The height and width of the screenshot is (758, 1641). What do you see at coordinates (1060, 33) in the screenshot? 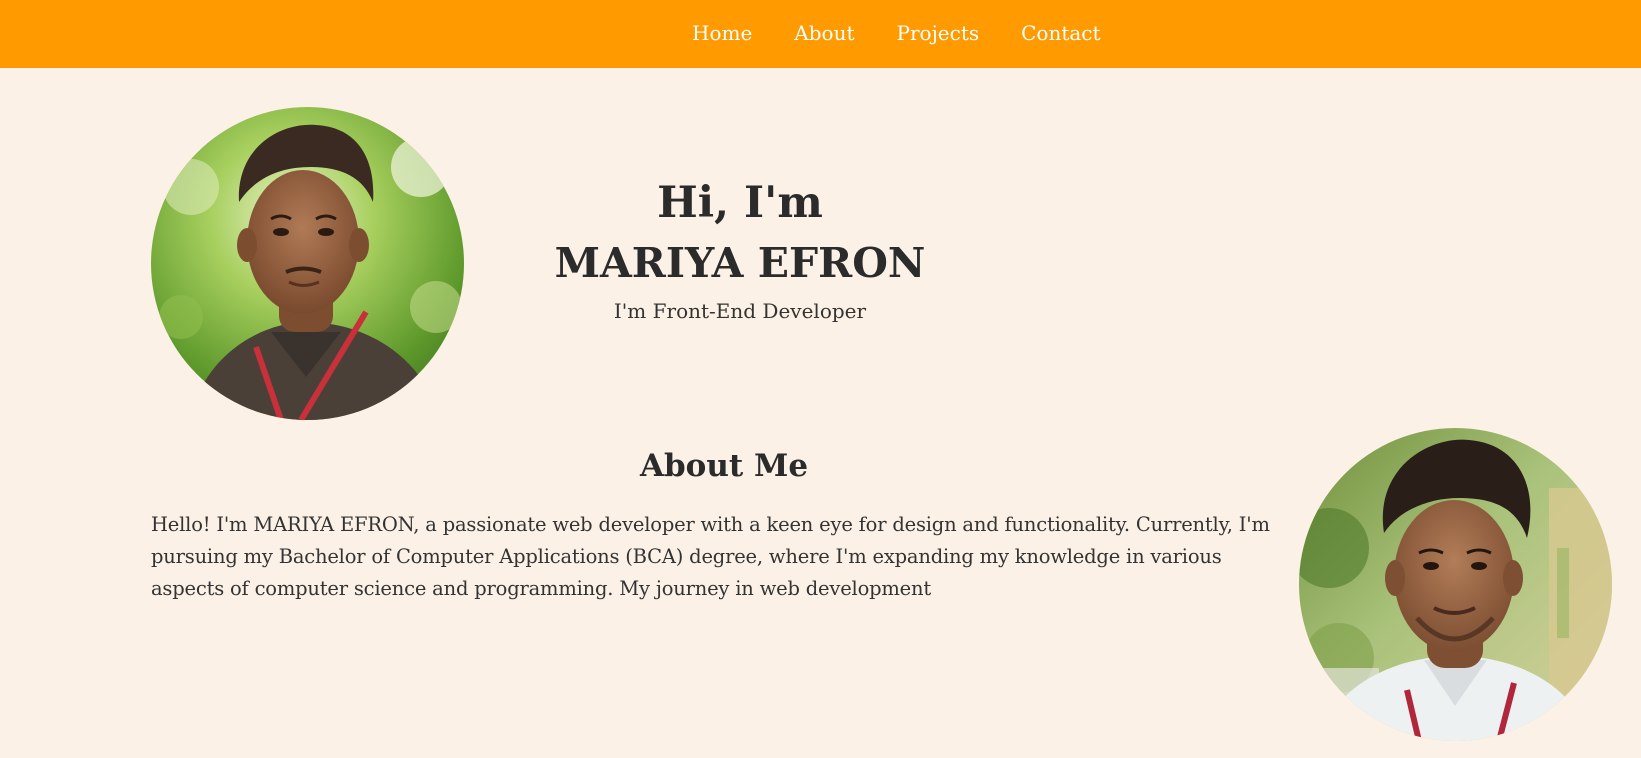
I see `nav-link-contact: Contact` at bounding box center [1060, 33].